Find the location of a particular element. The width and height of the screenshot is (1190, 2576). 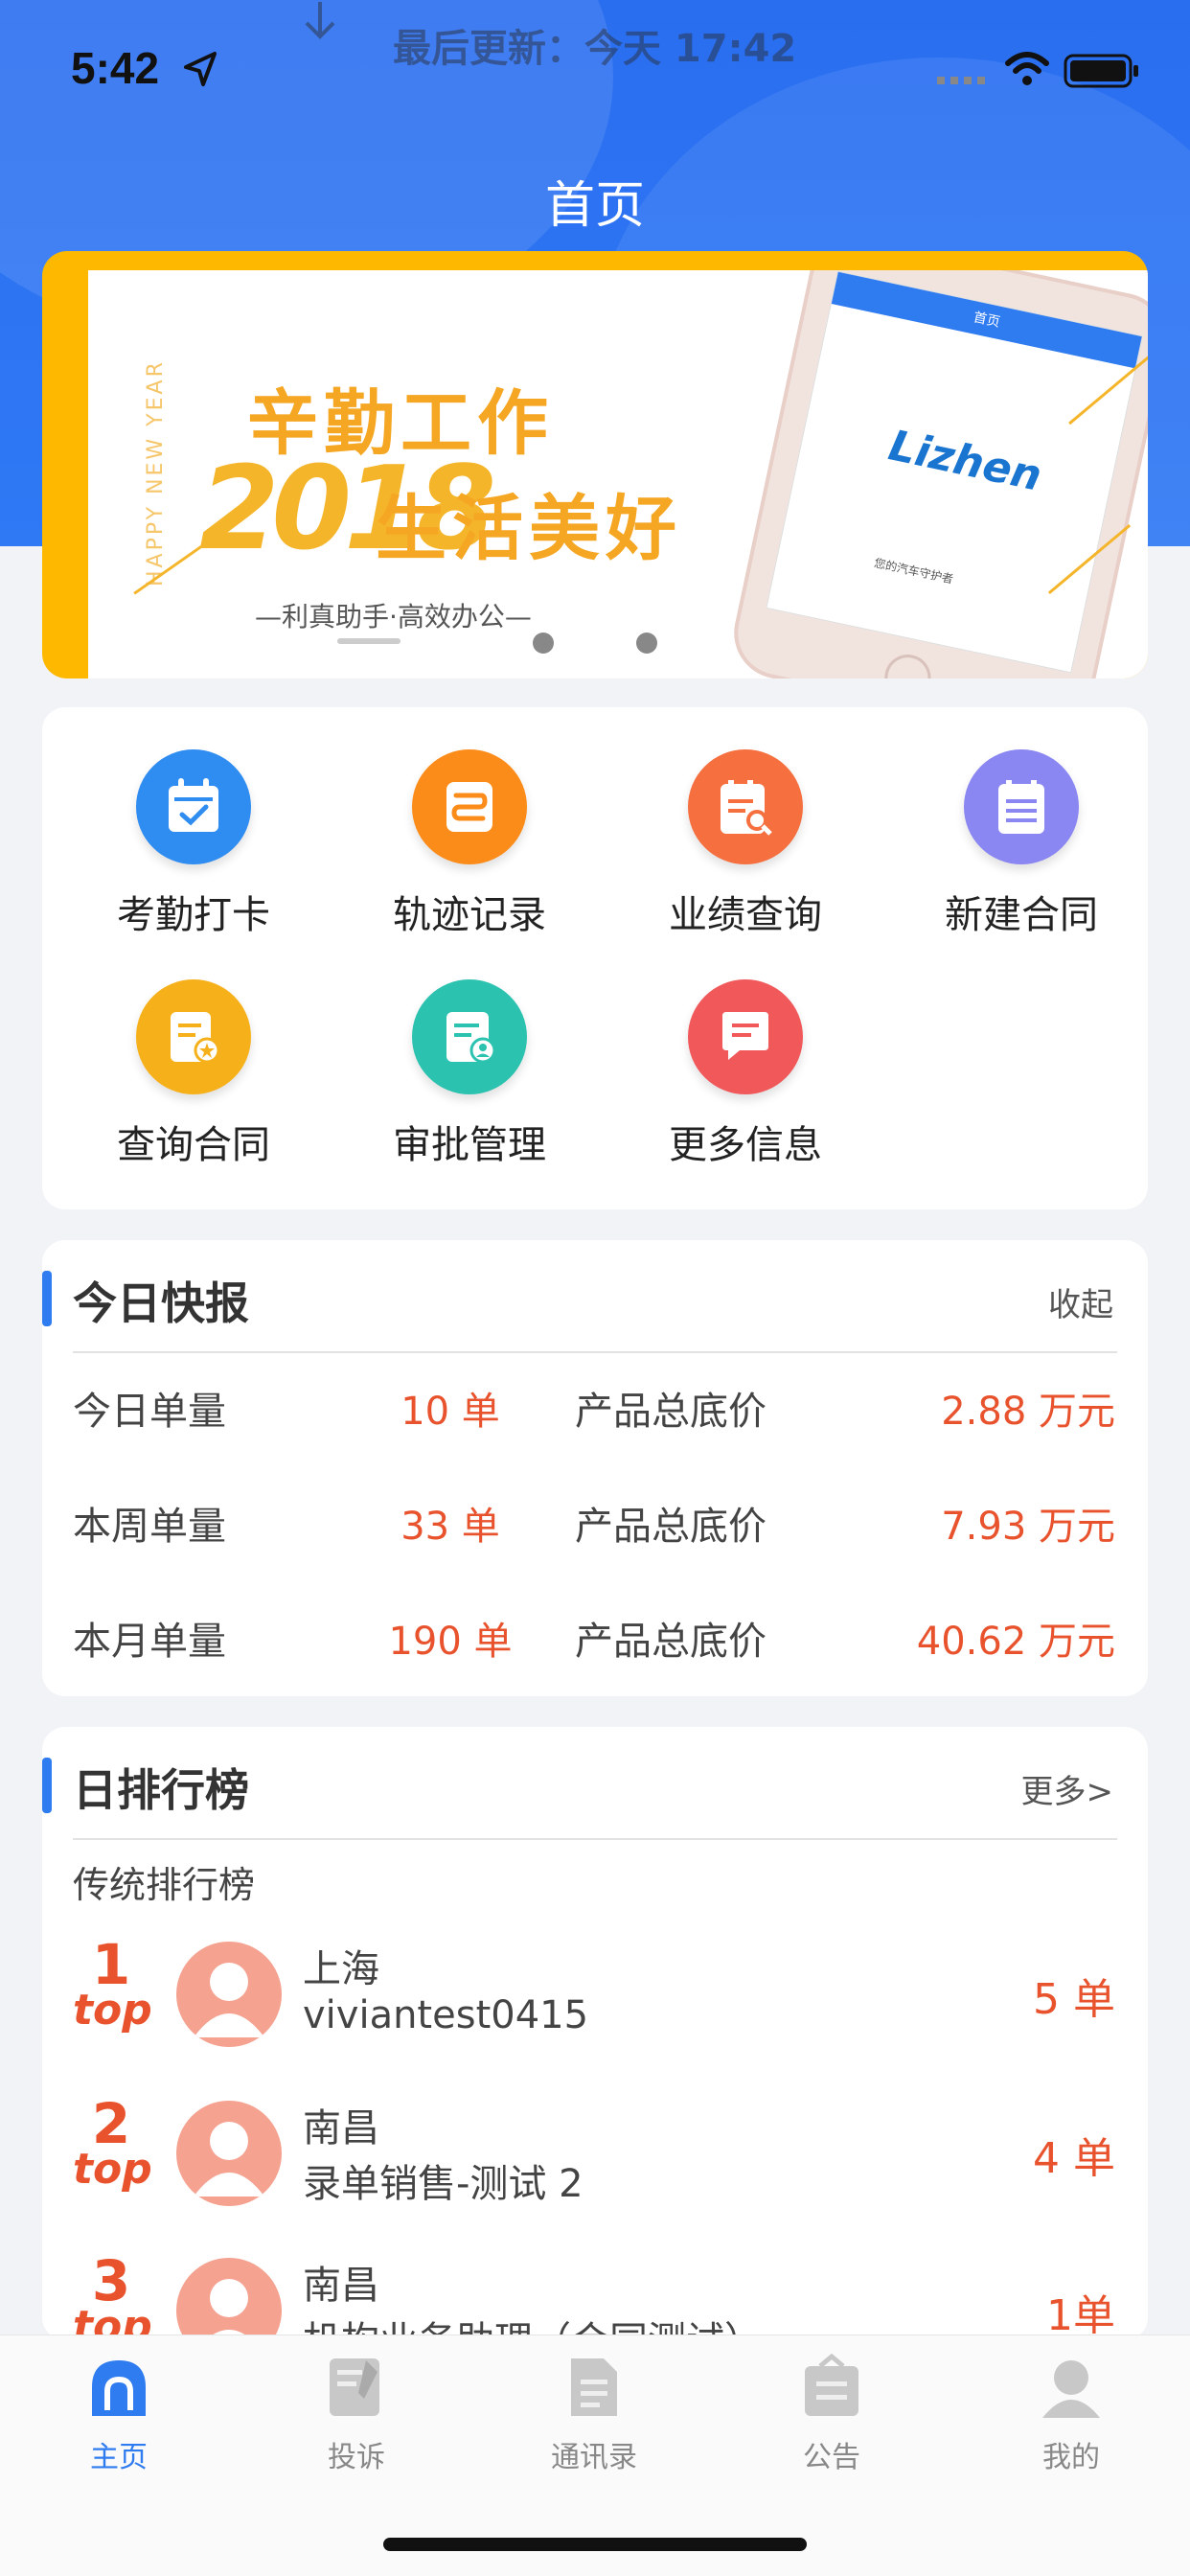

report-count: 190 单 is located at coordinates (451, 1642).